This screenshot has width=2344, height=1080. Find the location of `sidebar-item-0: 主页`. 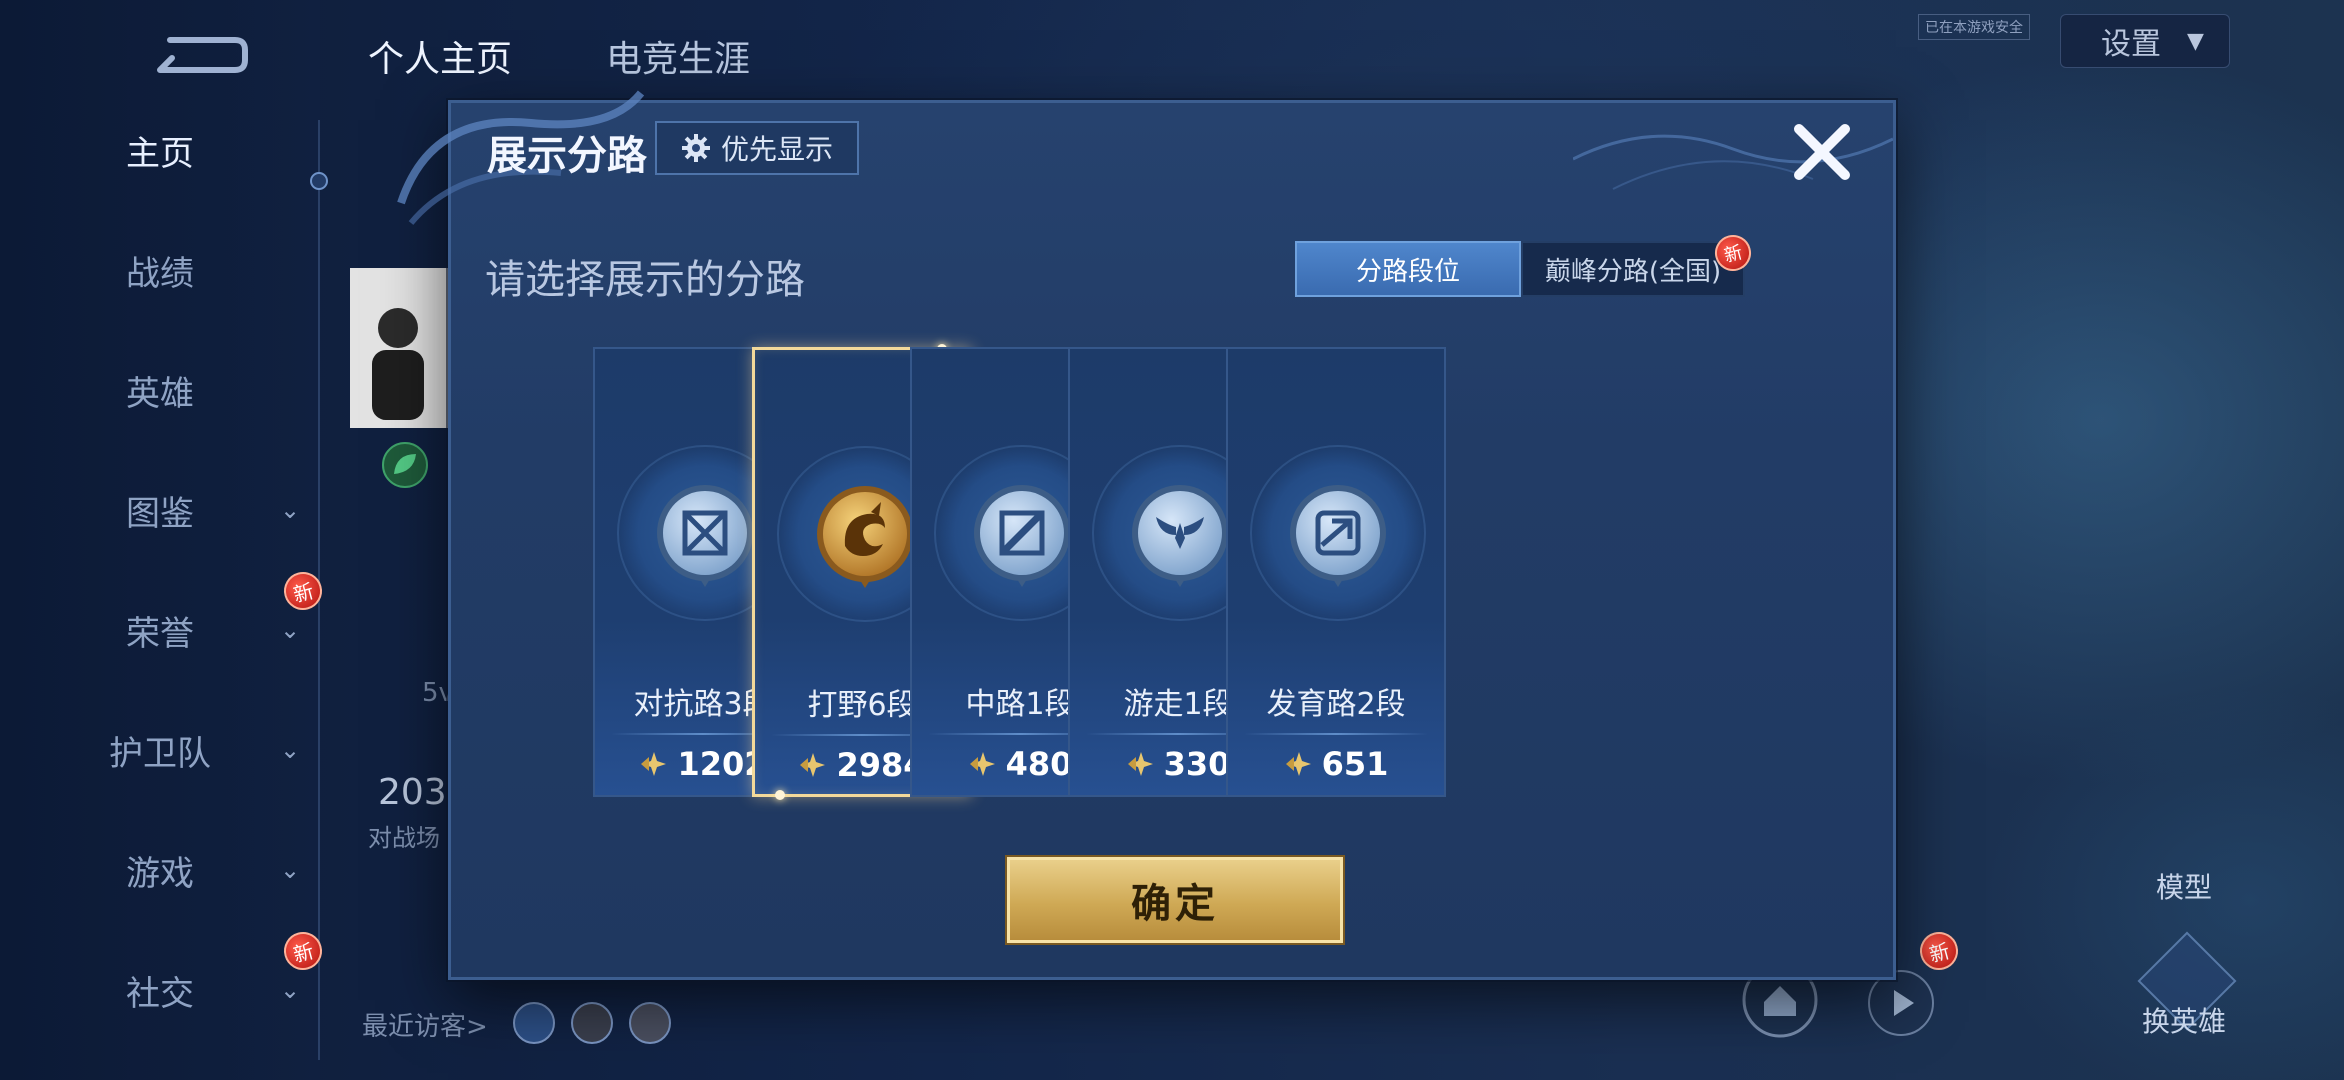

sidebar-item-0: 主页 is located at coordinates (160, 150).